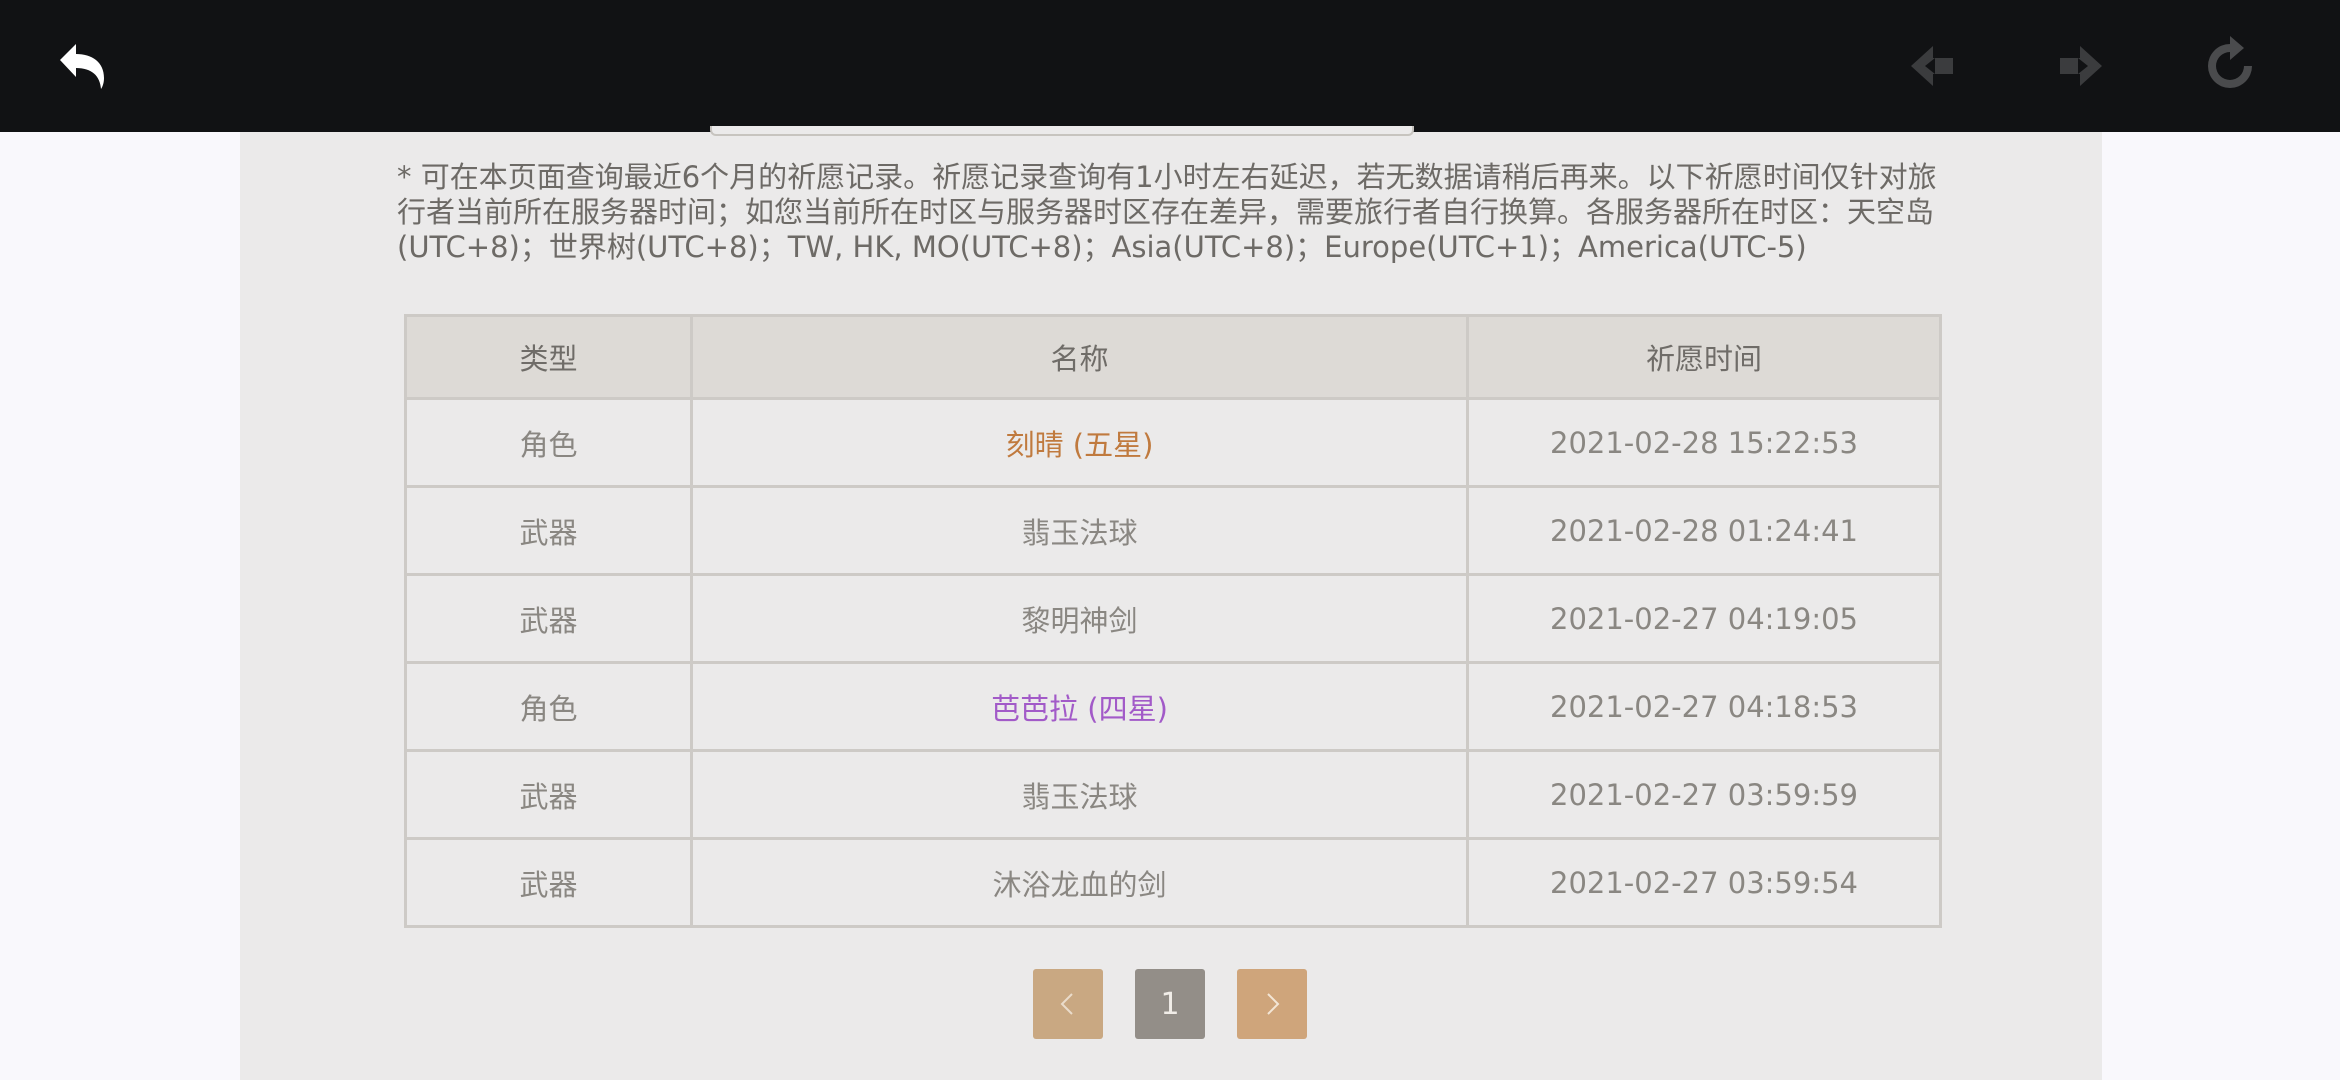 This screenshot has height=1080, width=2340. I want to click on row-name: 芭芭拉 (四星), so click(1079, 706).